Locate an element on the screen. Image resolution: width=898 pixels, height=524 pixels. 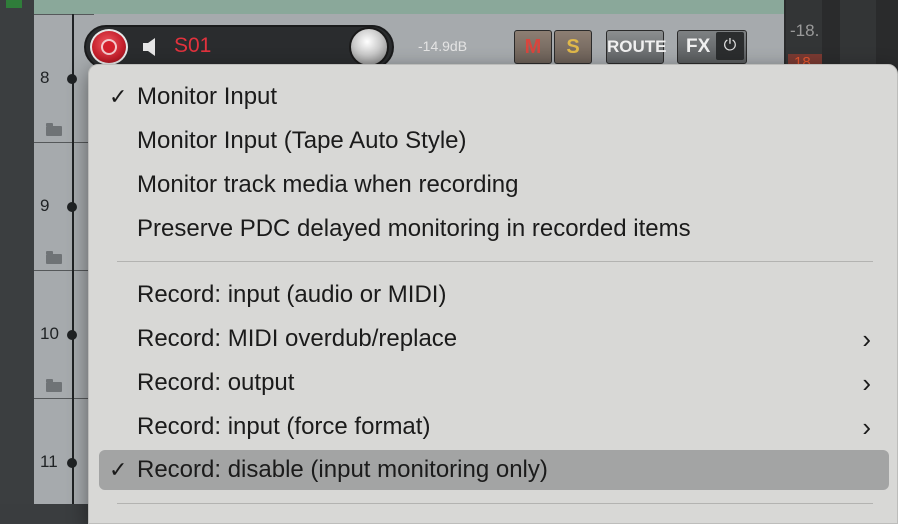
menu-item-label: Monitor track media when recording is located at coordinates (328, 184).